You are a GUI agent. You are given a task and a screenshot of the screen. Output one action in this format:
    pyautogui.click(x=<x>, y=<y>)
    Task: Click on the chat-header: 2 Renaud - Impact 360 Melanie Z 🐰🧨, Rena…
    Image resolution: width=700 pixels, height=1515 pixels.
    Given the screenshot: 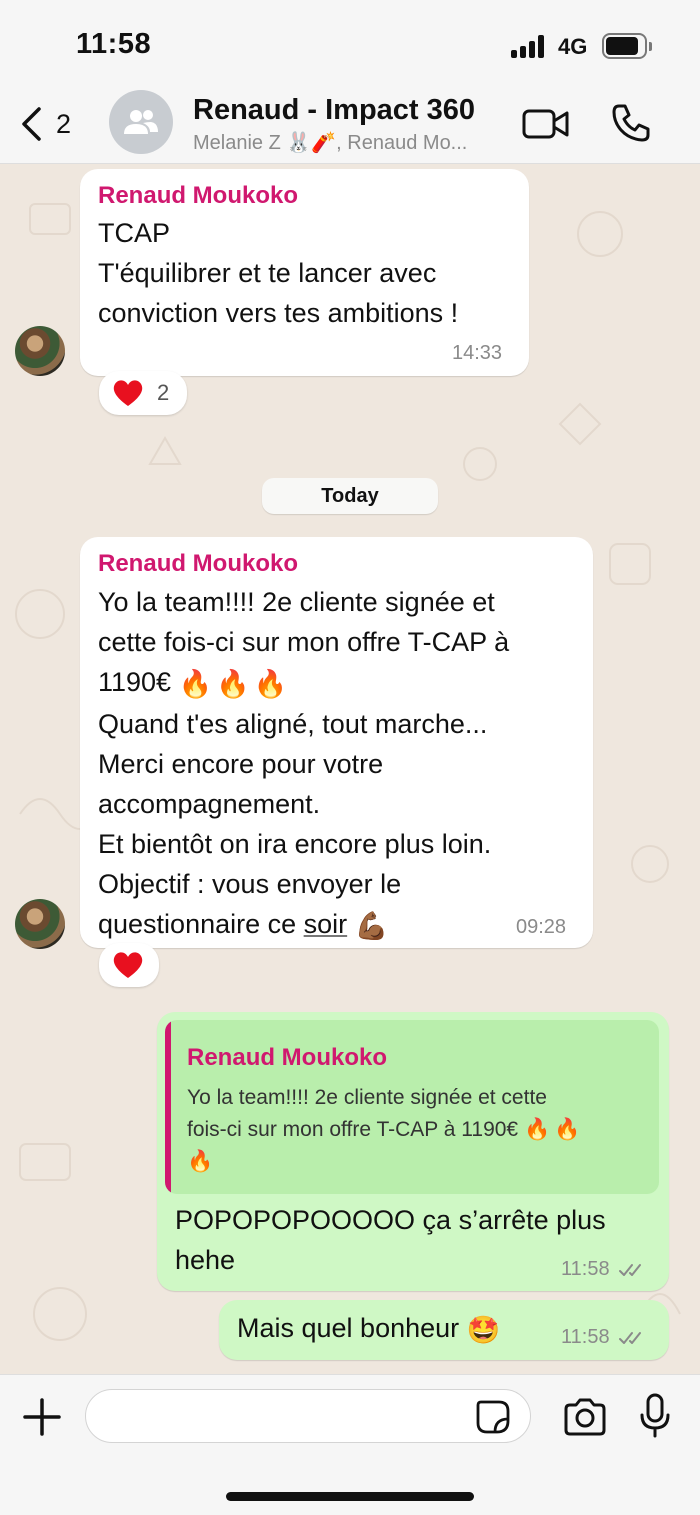 What is the action you would take?
    pyautogui.click(x=350, y=125)
    